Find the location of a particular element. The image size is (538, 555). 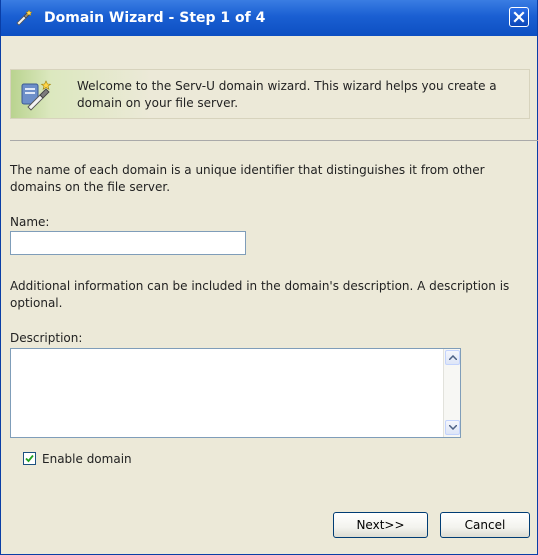

name-input is located at coordinates (128, 243).